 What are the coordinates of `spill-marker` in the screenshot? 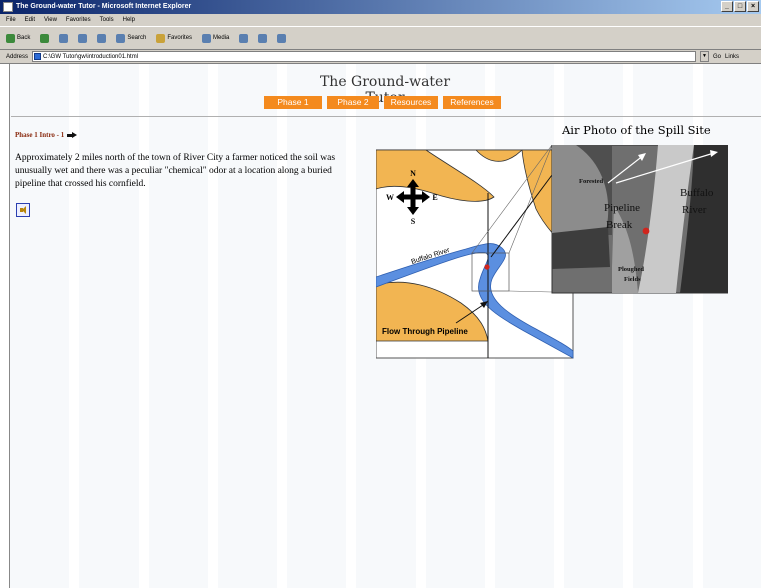 It's located at (487, 267).